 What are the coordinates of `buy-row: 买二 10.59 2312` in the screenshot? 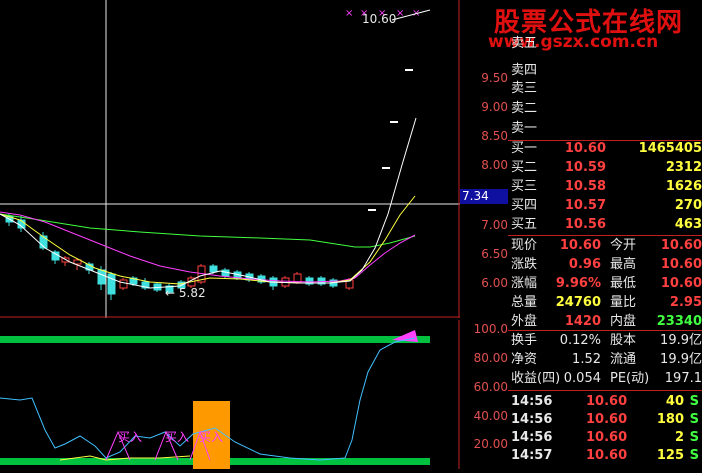 It's located at (605, 168).